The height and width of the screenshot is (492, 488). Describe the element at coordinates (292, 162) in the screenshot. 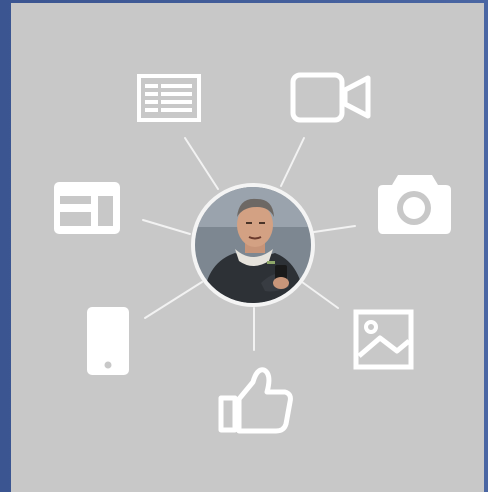

I see `connector-video` at that location.